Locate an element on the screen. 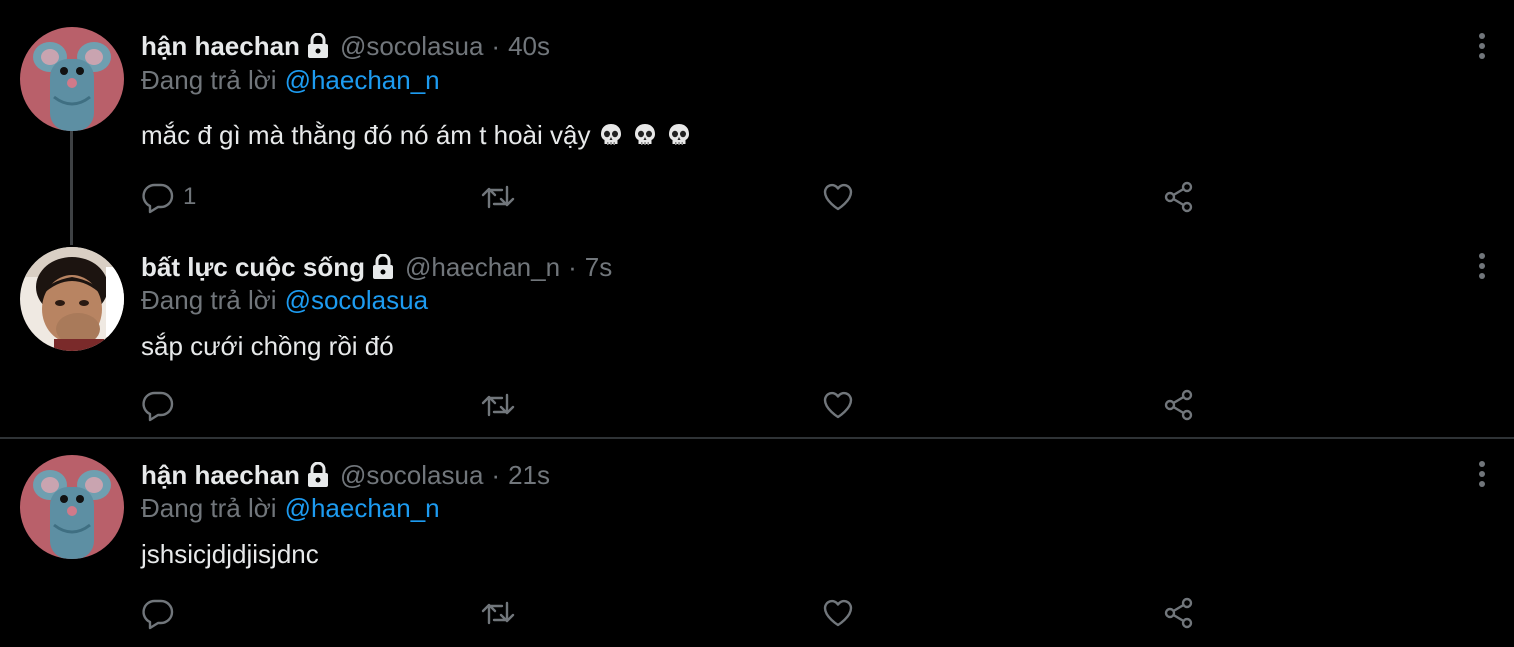  tweet-body: jshsicjdjdjisjdnc is located at coordinates (230, 554).